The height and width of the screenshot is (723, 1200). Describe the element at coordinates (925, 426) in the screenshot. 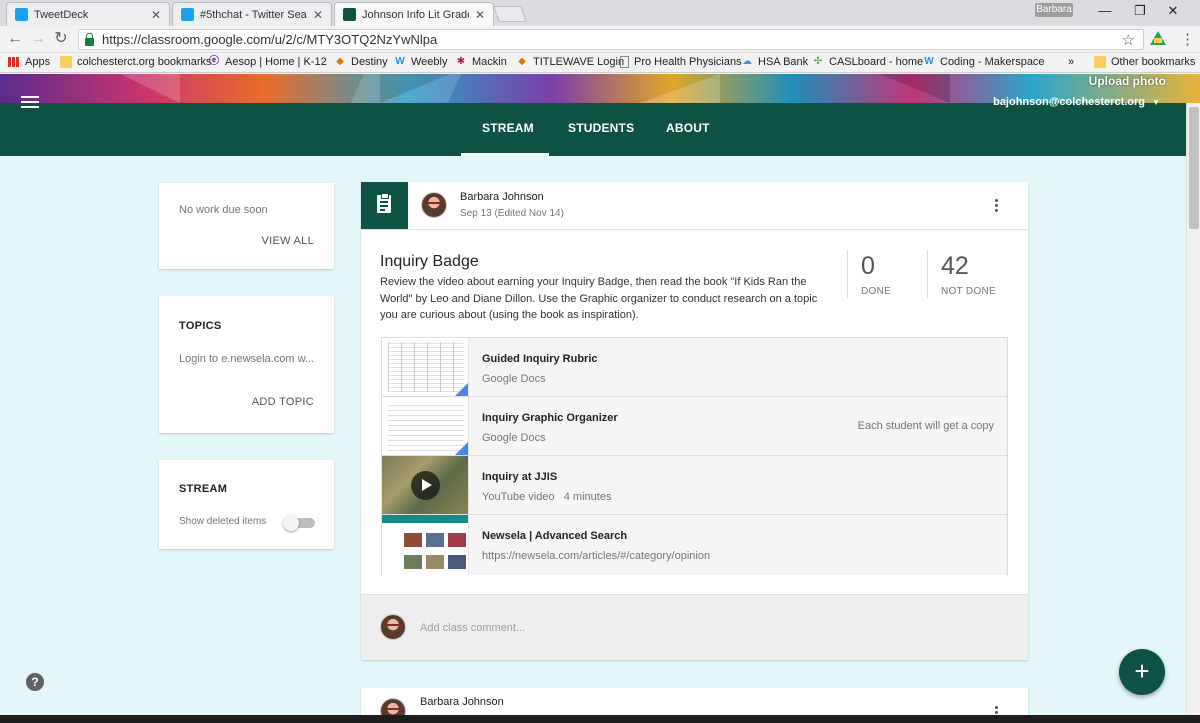

I see `copy-setting-note: Each student will get a copy` at that location.